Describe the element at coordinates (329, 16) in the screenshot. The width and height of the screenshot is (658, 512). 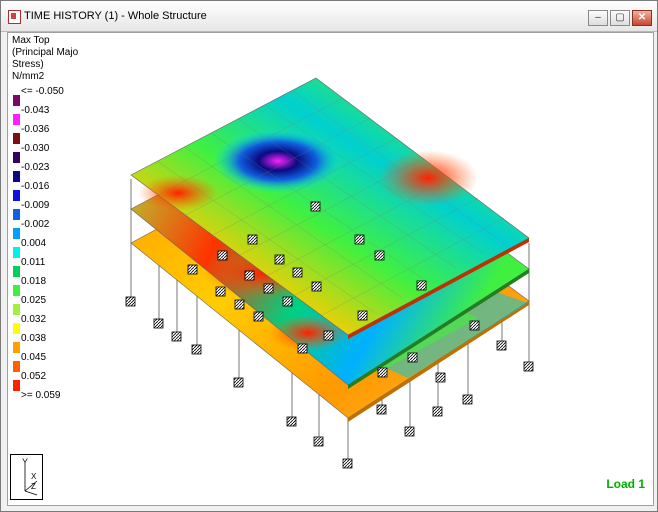
I see `title-bar: TIME HISTORY (1) - Whole Structure – ▢ ✕` at that location.